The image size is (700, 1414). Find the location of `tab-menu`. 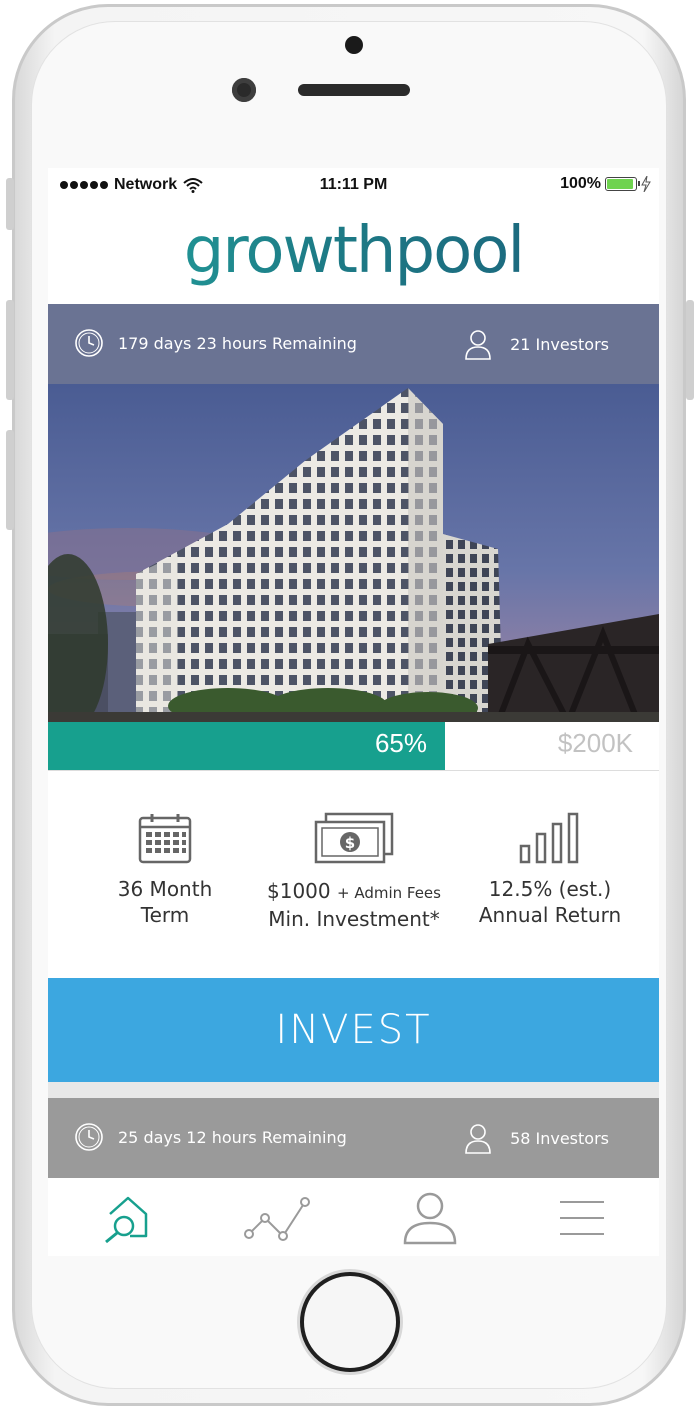

tab-menu is located at coordinates (582, 1218).